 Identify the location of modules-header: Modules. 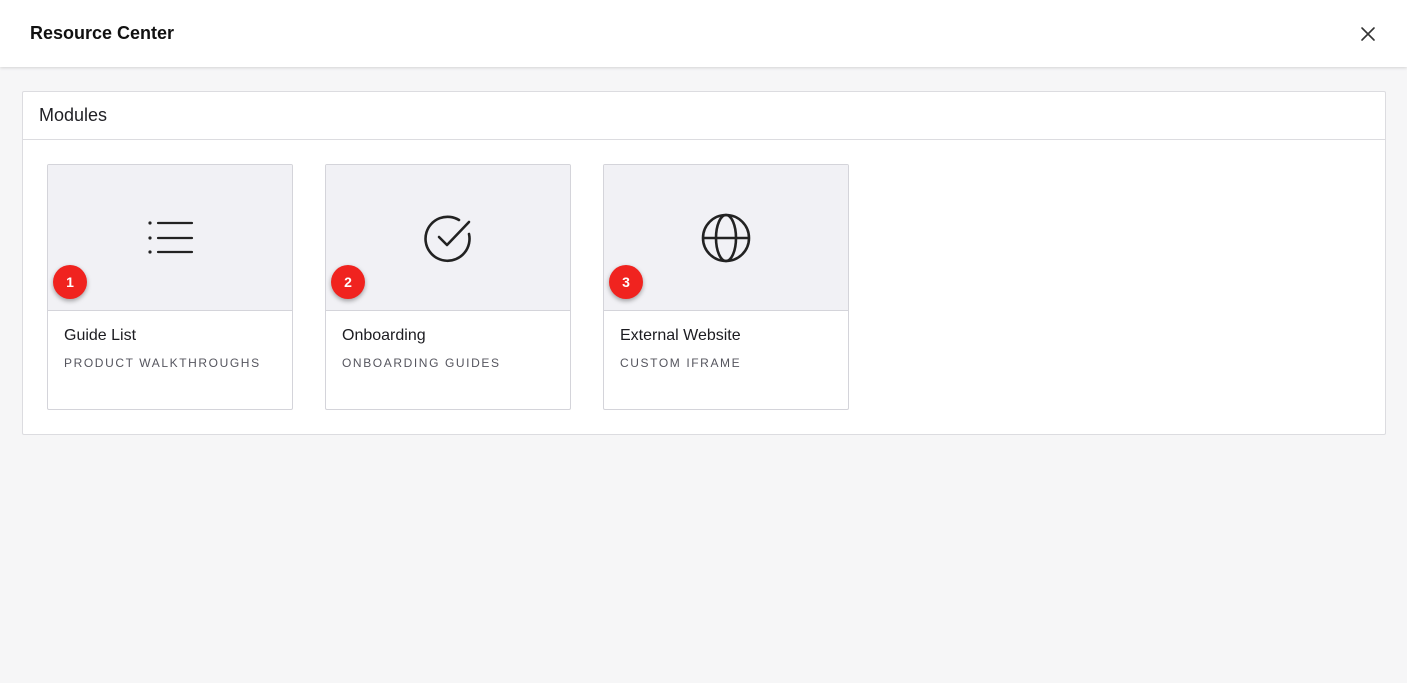
(704, 116).